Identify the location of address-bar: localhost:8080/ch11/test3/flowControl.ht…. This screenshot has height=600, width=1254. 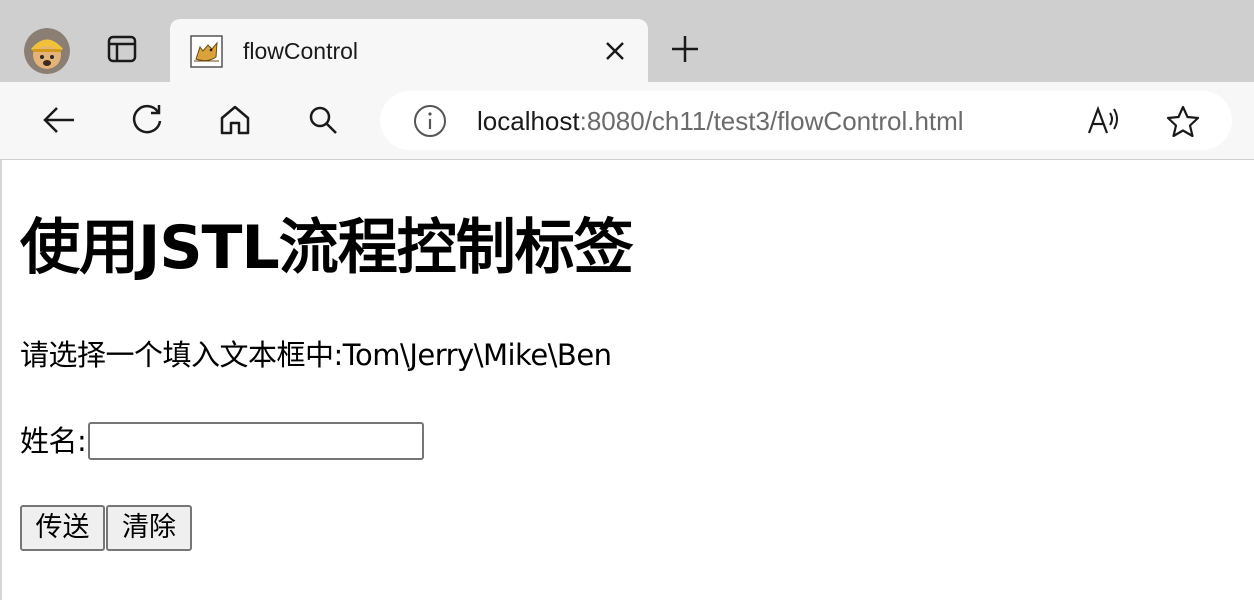
(806, 120).